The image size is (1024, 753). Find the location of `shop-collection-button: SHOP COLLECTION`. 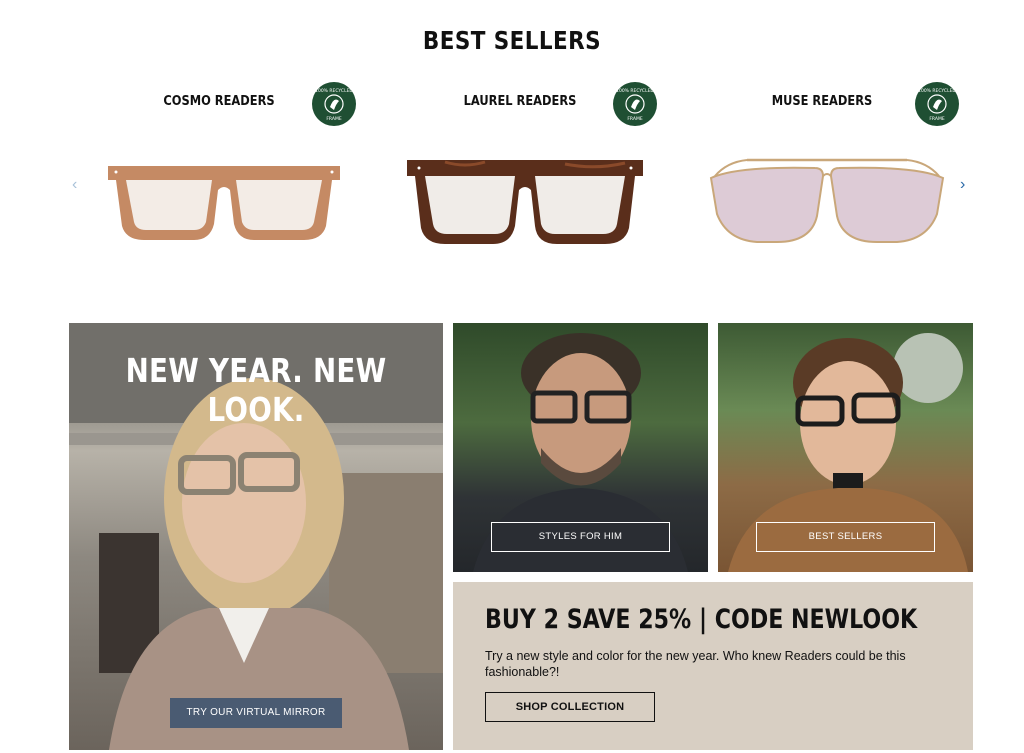

shop-collection-button: SHOP COLLECTION is located at coordinates (570, 707).